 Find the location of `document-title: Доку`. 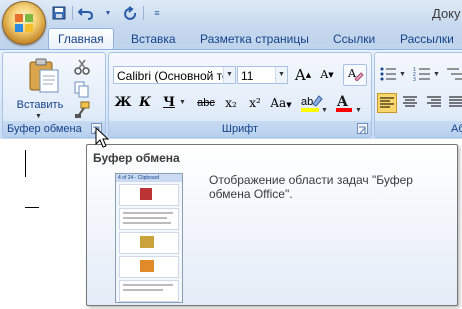

document-title: Доку is located at coordinates (446, 13).